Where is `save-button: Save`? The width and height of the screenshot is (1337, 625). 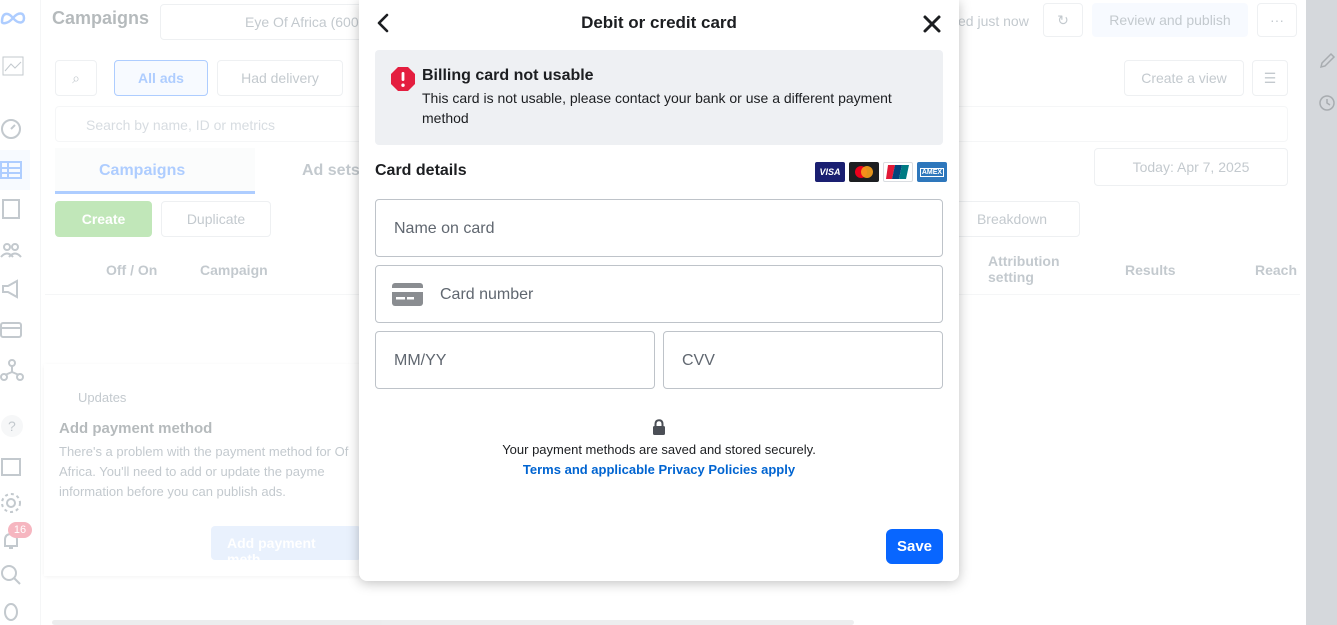 save-button: Save is located at coordinates (914, 546).